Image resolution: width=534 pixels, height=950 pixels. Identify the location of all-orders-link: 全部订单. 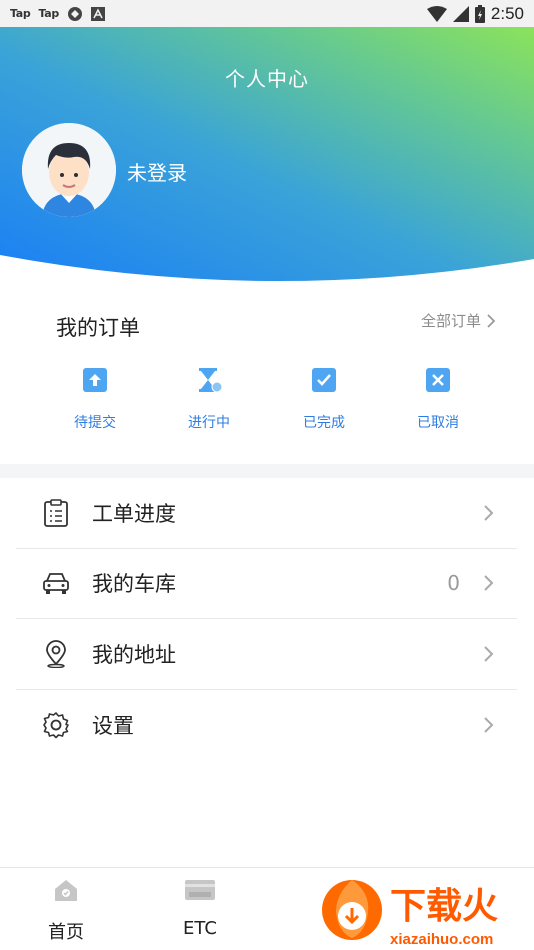
(458, 320).